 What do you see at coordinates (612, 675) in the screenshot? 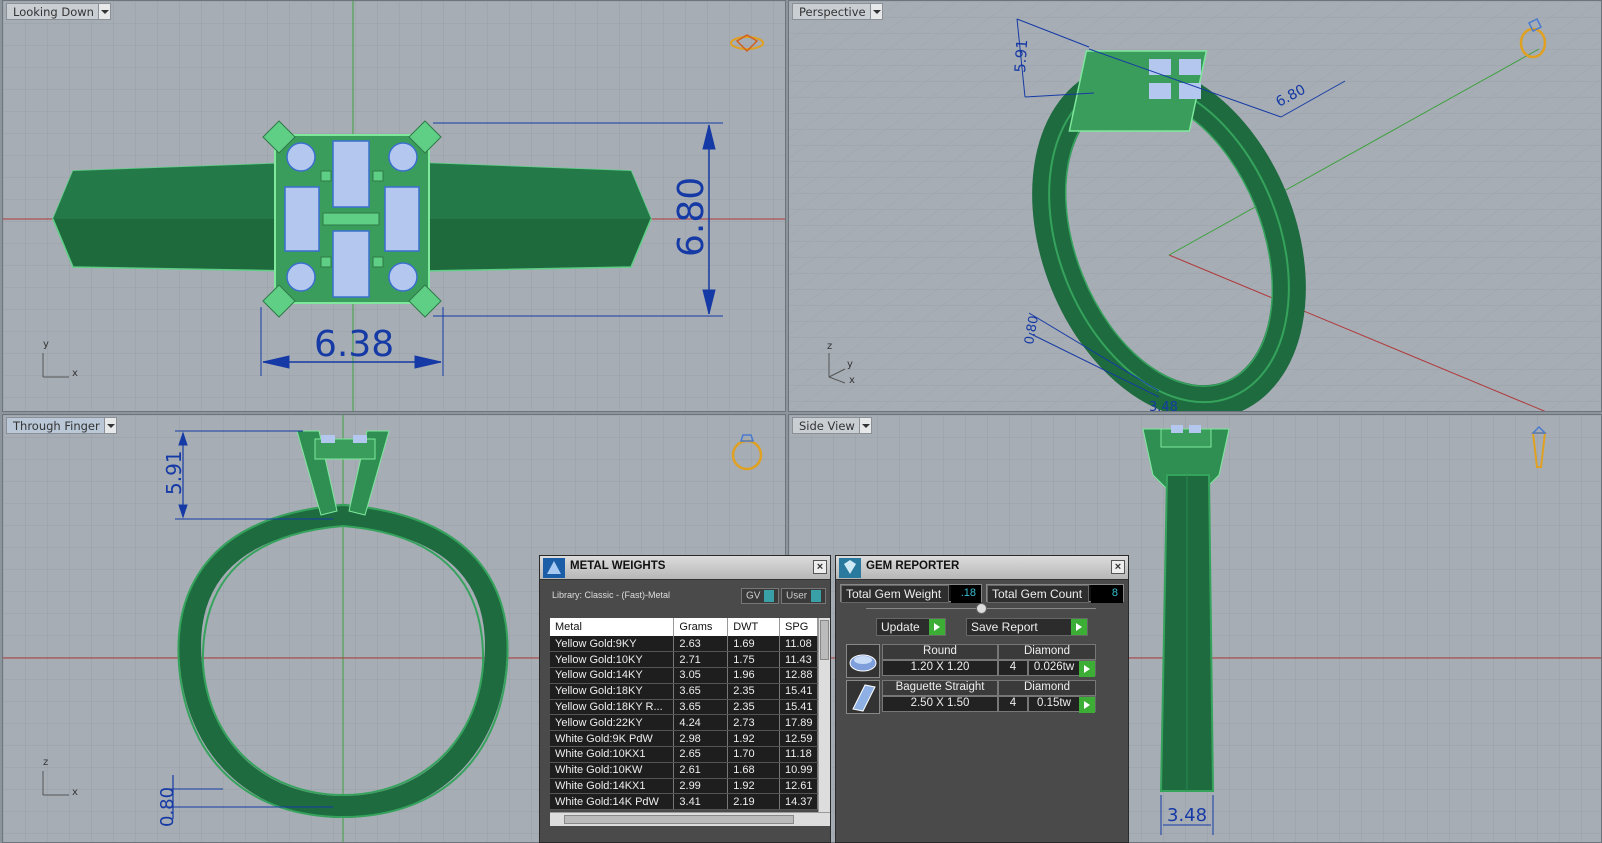
I see `cell-metal: Yellow Gold:14KY` at bounding box center [612, 675].